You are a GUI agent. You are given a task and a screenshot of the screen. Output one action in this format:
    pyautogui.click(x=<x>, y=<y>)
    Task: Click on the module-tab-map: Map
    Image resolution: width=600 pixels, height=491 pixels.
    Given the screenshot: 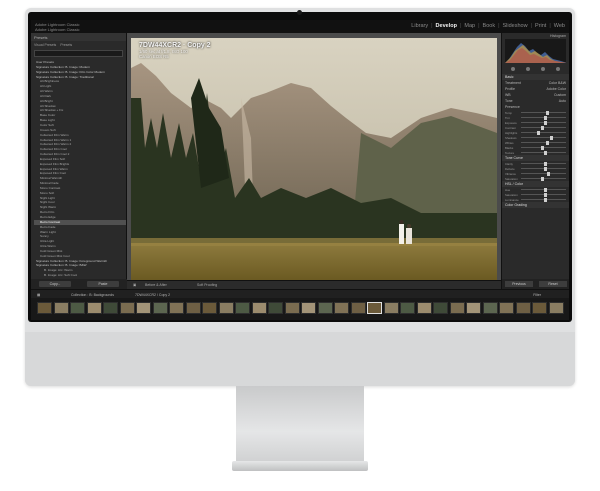 What is the action you would take?
    pyautogui.click(x=469, y=26)
    